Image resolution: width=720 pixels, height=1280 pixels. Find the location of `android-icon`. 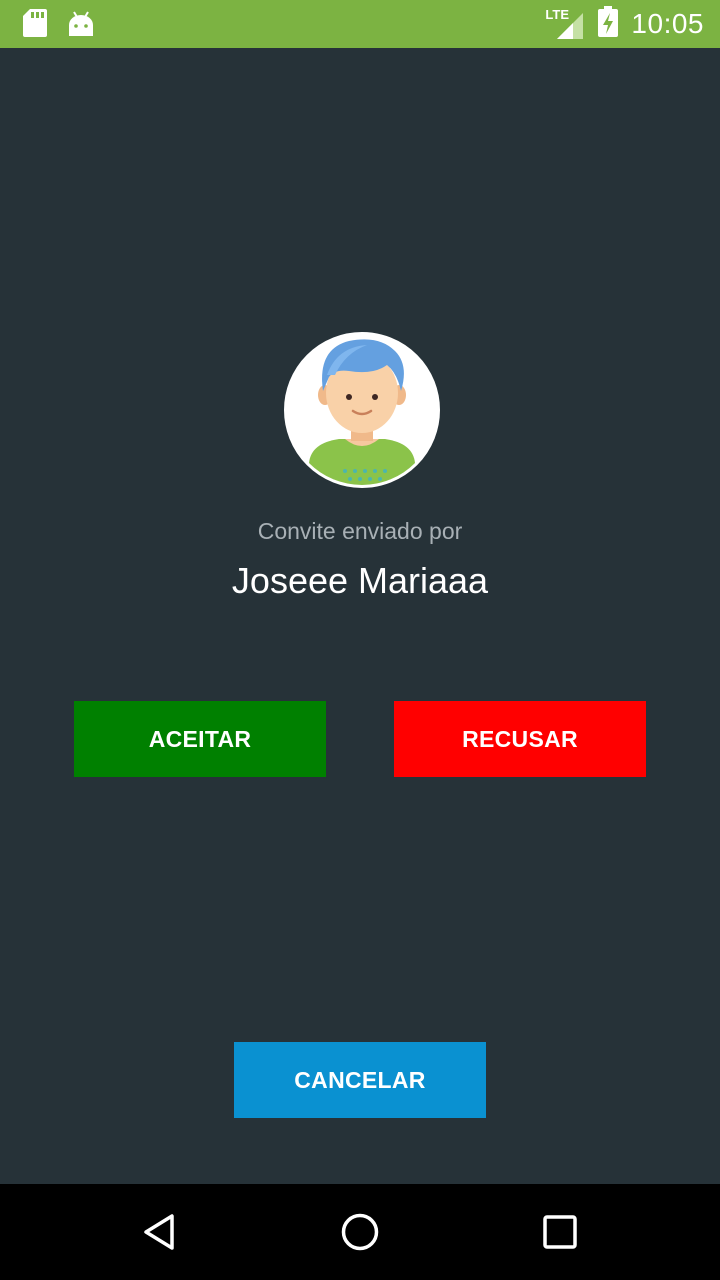

android-icon is located at coordinates (81, 25).